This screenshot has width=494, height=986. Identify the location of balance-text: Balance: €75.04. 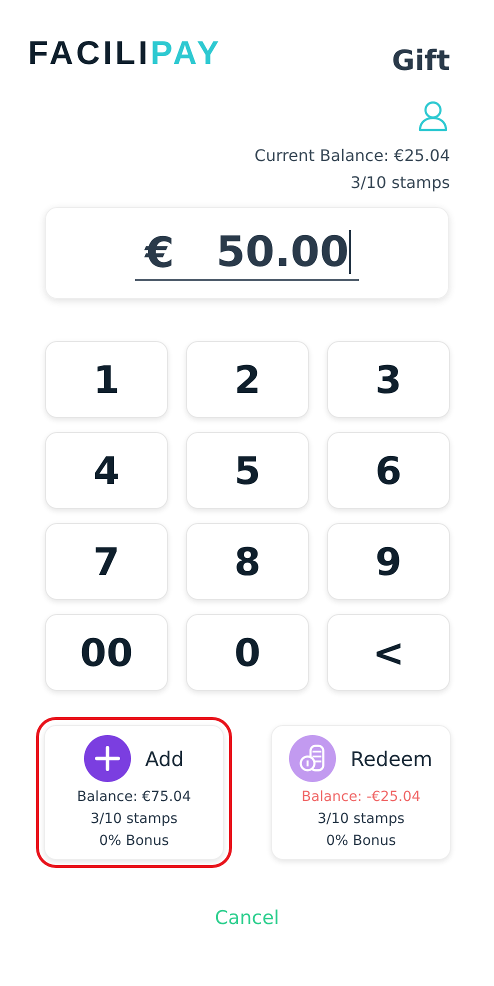
(134, 797).